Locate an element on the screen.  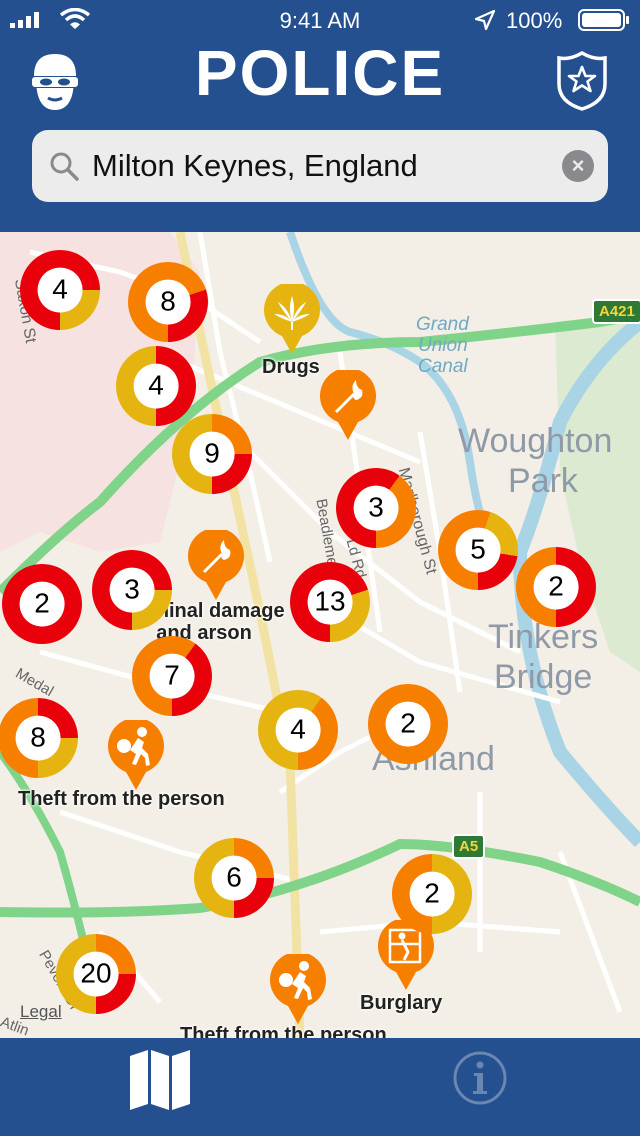
crime-pin-drugs is located at coordinates (292, 318).